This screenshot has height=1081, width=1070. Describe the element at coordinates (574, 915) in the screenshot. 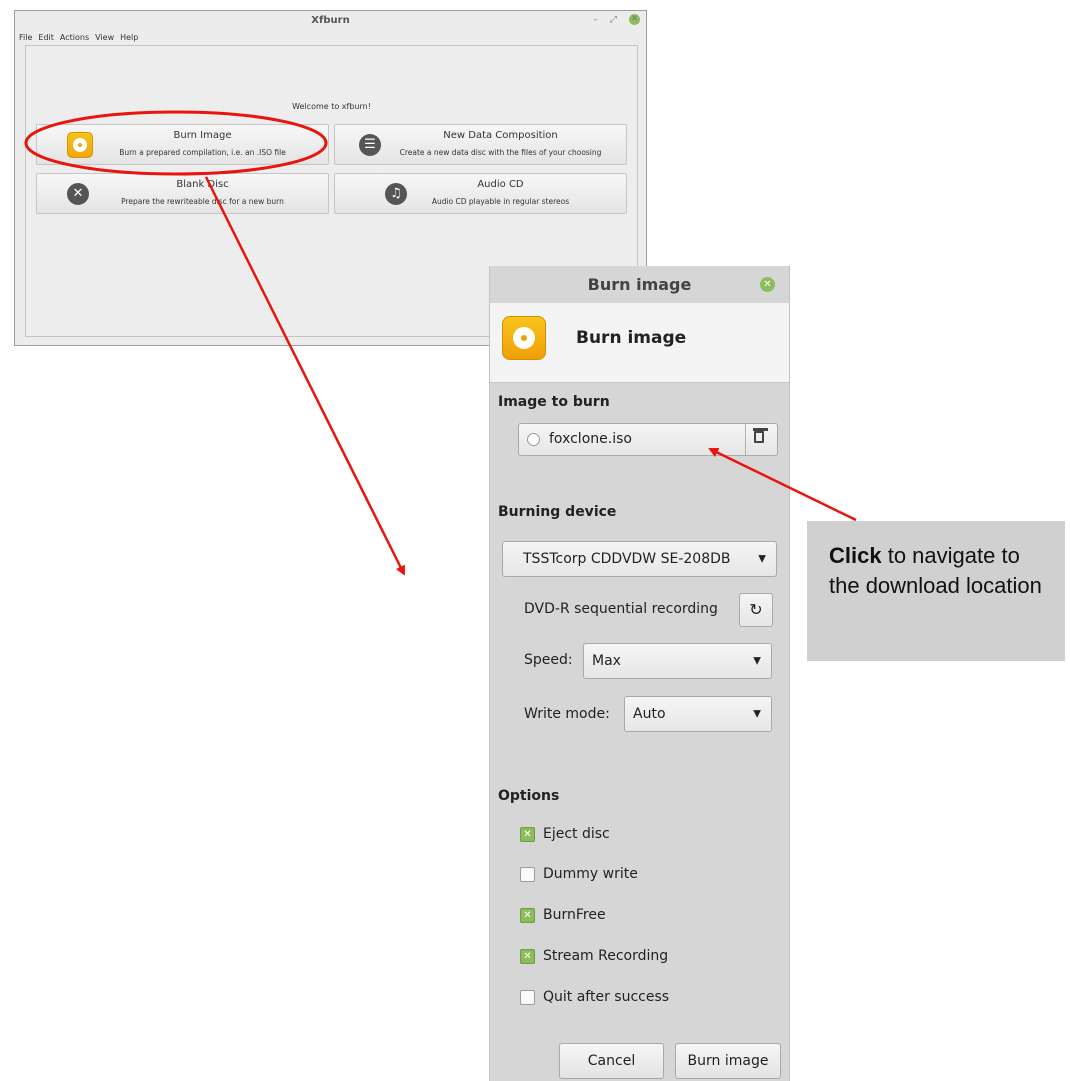

I see `option-label: BurnFree` at that location.